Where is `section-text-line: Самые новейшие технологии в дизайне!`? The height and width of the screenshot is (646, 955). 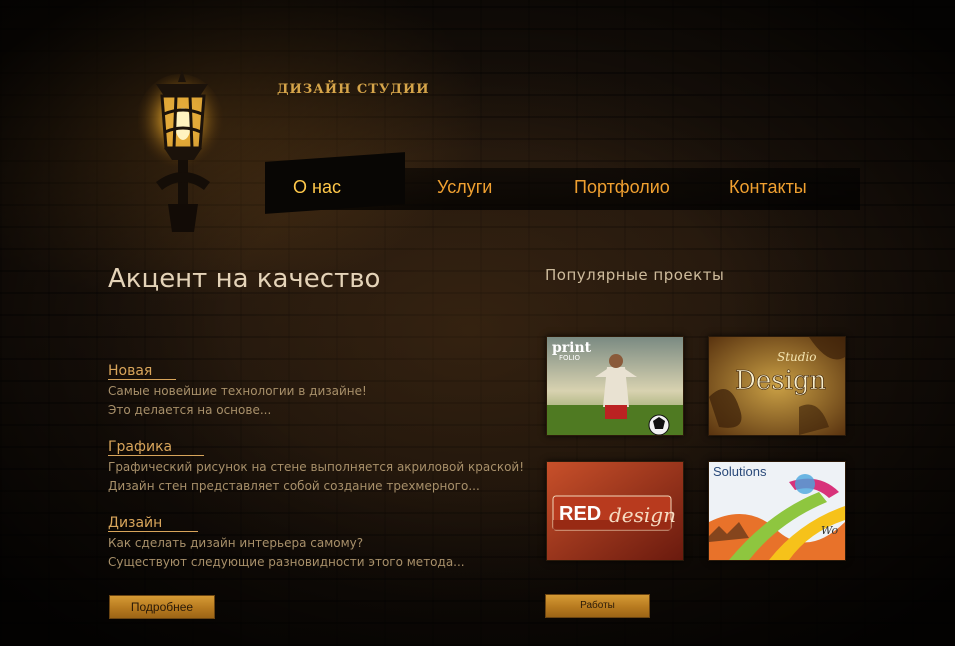
section-text-line: Самые новейшие технологии в дизайне! is located at coordinates (237, 391).